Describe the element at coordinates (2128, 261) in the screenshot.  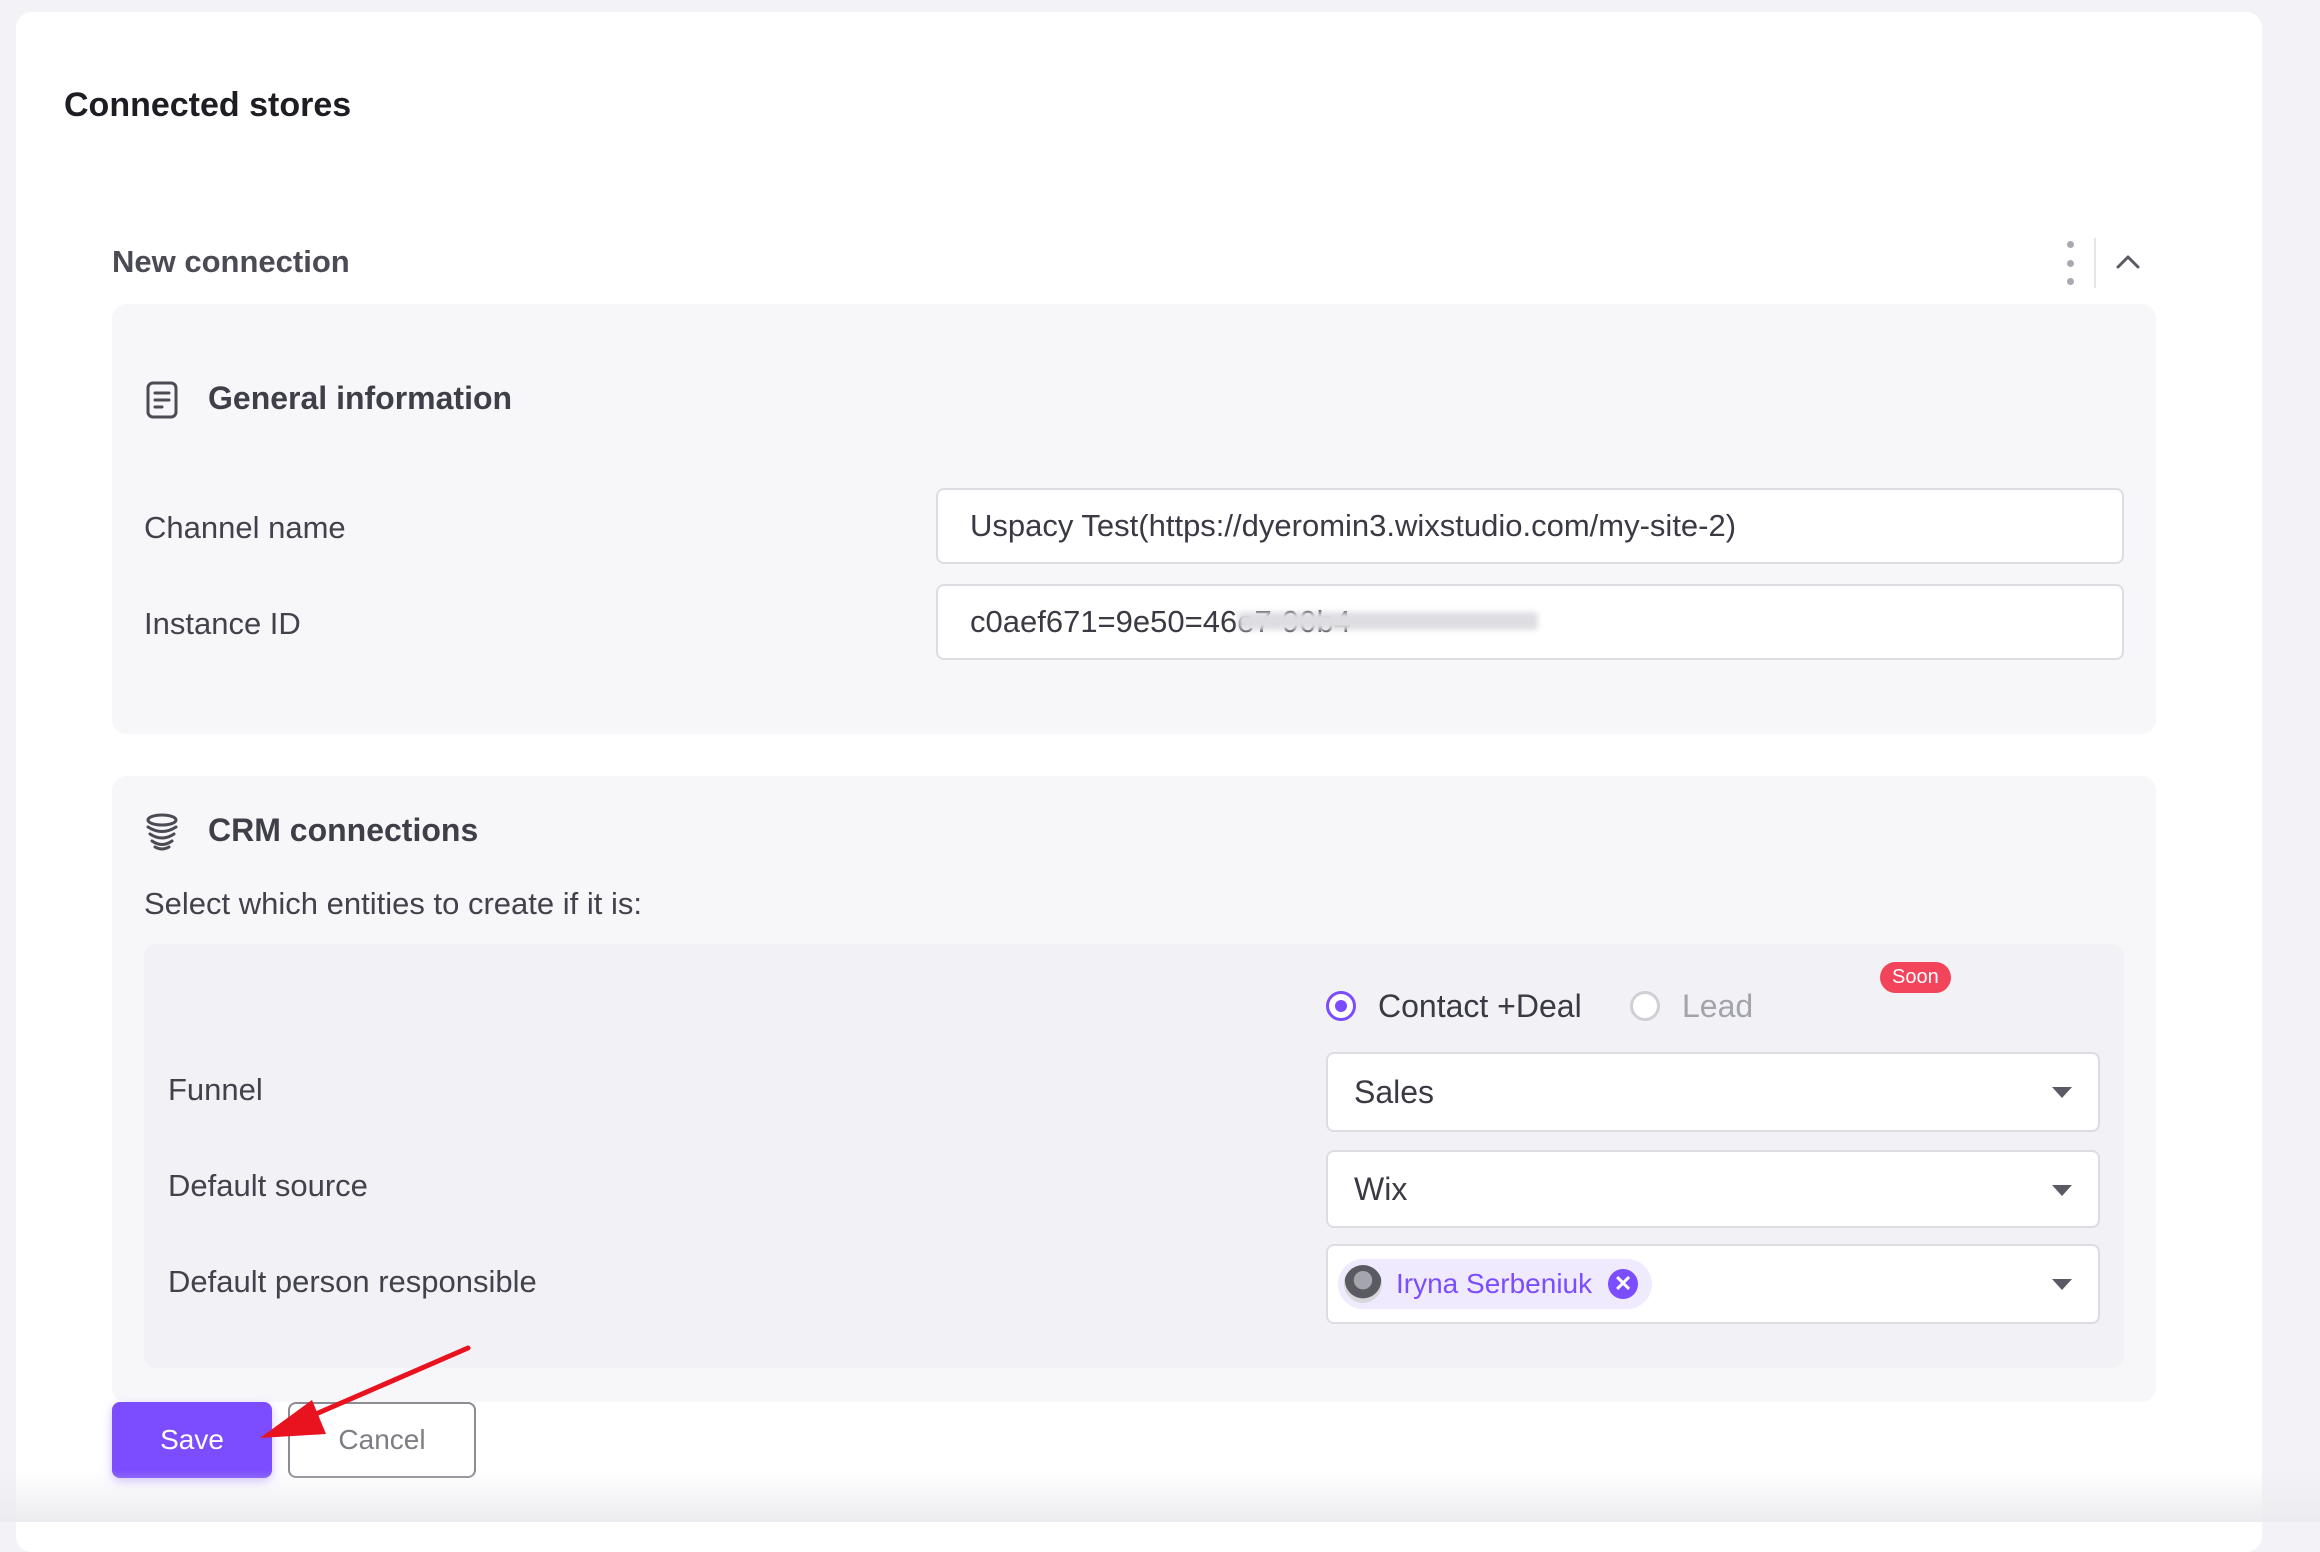
I see `chevron-up-icon` at that location.